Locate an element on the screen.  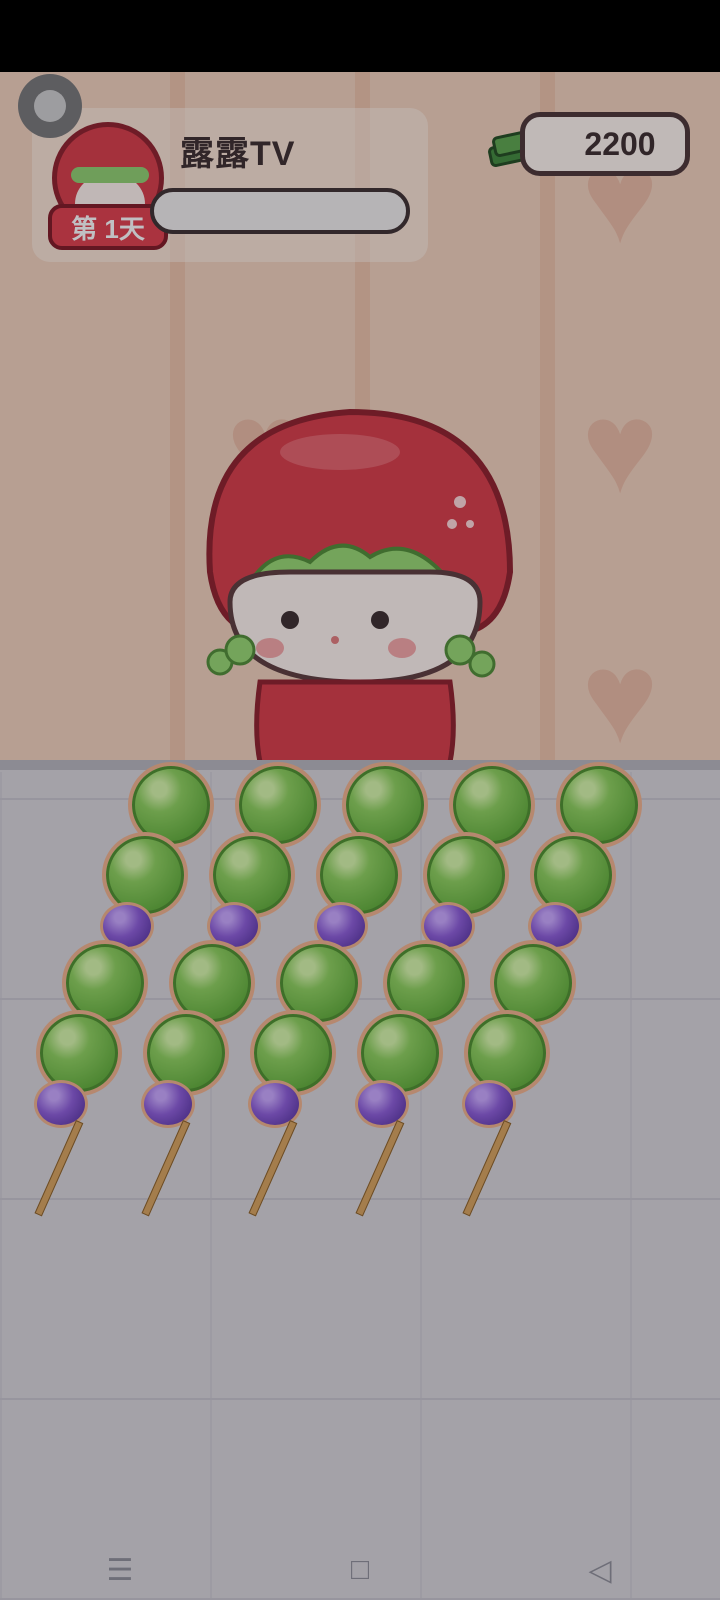
player-name: 露露TV is located at coordinates (238, 154).